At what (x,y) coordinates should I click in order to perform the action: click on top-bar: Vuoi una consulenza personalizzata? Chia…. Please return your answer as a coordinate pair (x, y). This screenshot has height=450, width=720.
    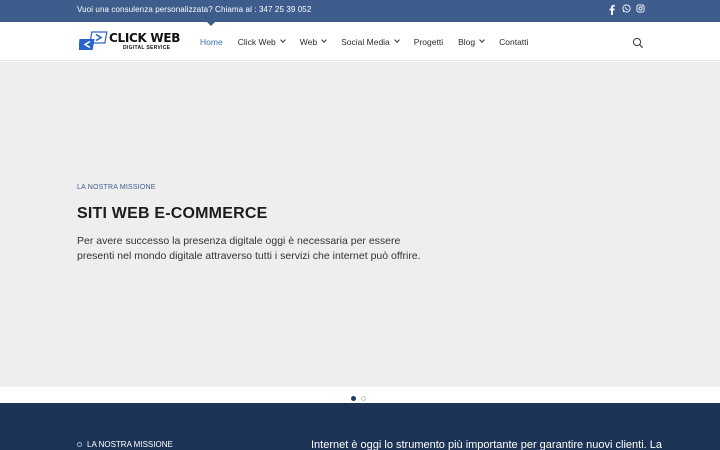
    Looking at the image, I should click on (360, 11).